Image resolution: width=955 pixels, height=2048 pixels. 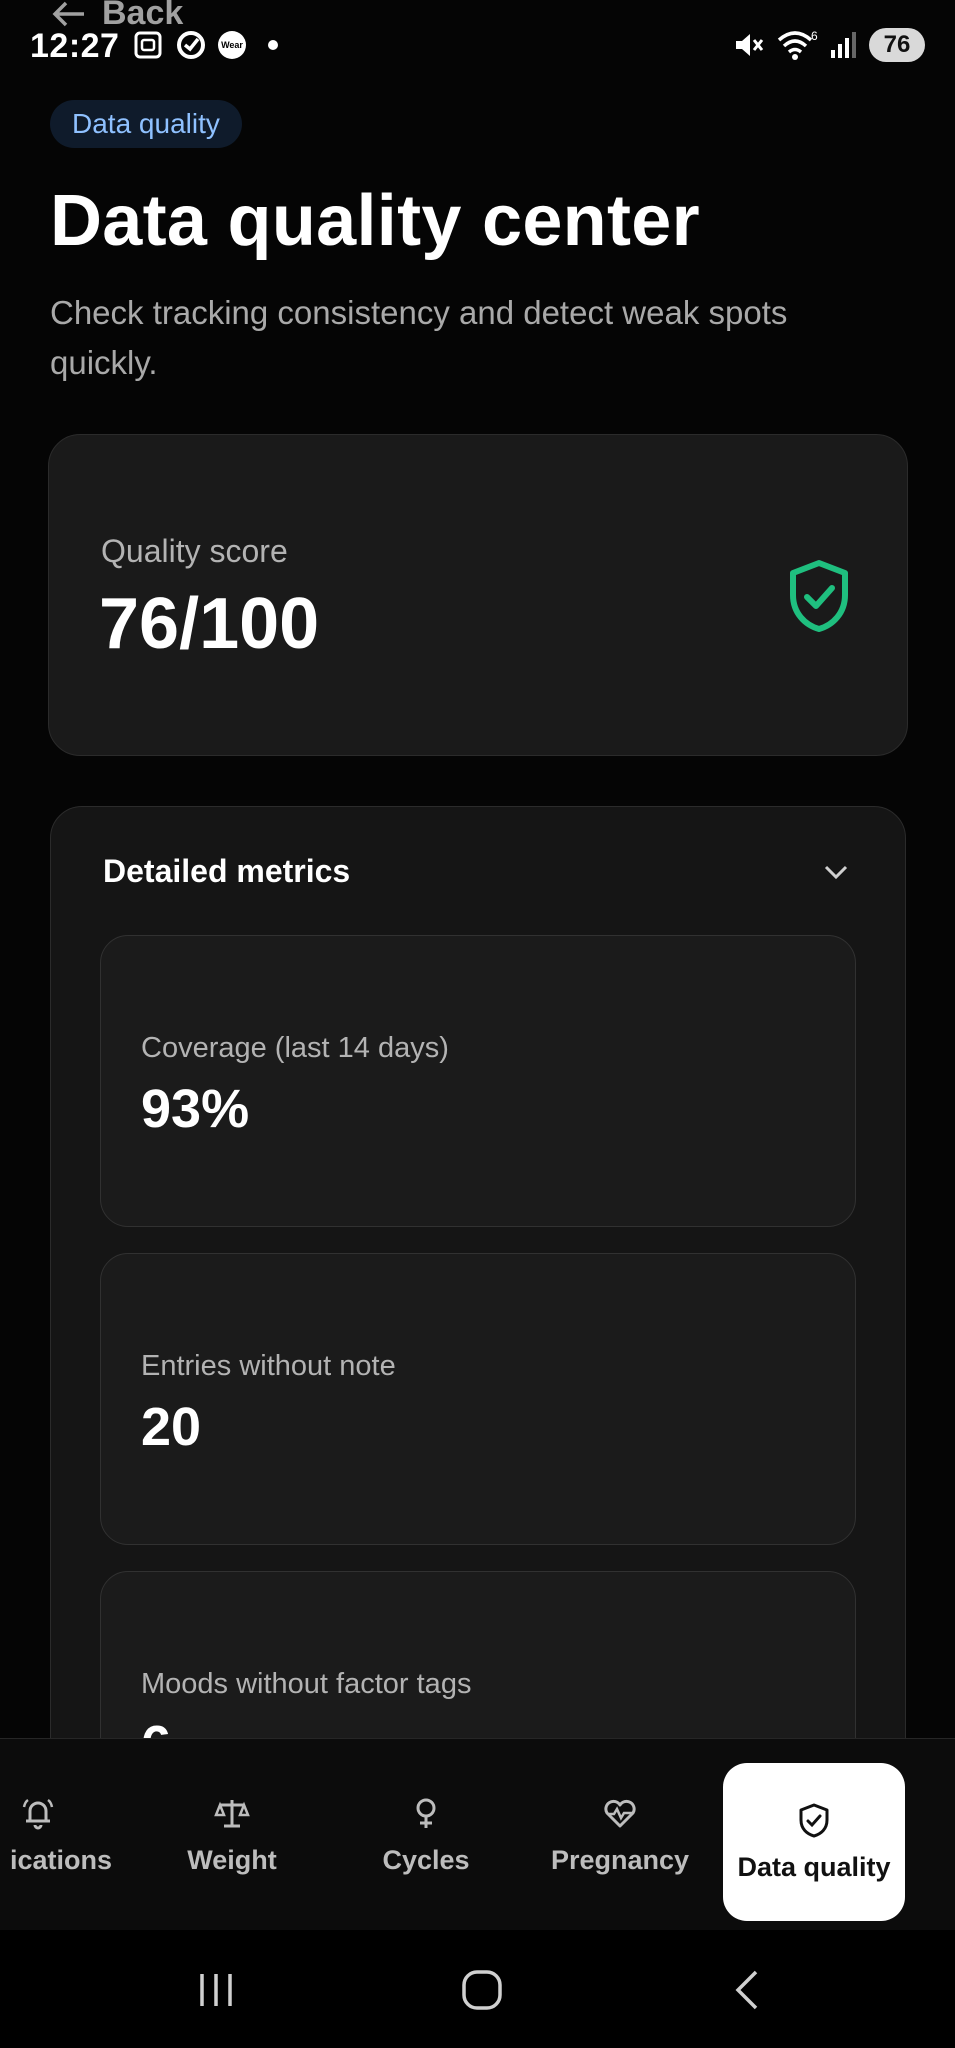 I want to click on nav-label: Cycles, so click(x=426, y=1859).